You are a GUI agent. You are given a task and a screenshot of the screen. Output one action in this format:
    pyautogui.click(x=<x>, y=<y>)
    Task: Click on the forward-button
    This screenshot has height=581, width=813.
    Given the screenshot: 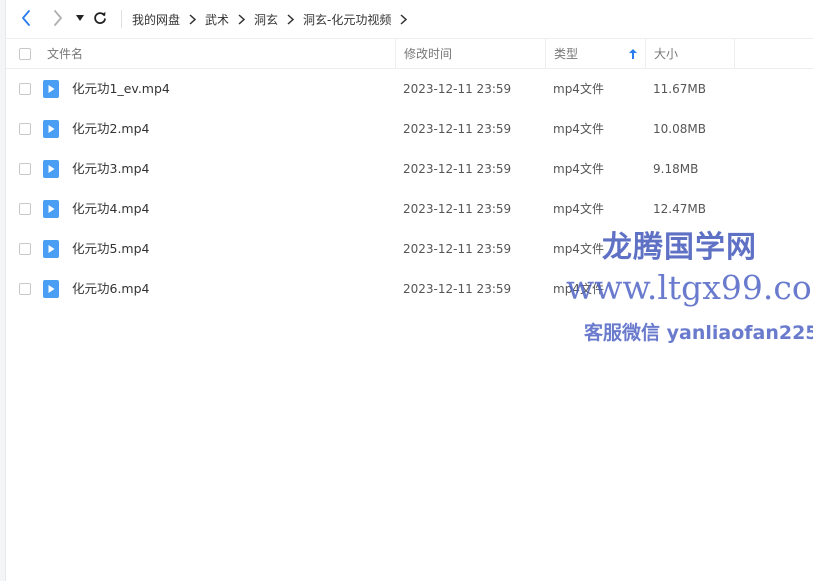 What is the action you would take?
    pyautogui.click(x=58, y=18)
    